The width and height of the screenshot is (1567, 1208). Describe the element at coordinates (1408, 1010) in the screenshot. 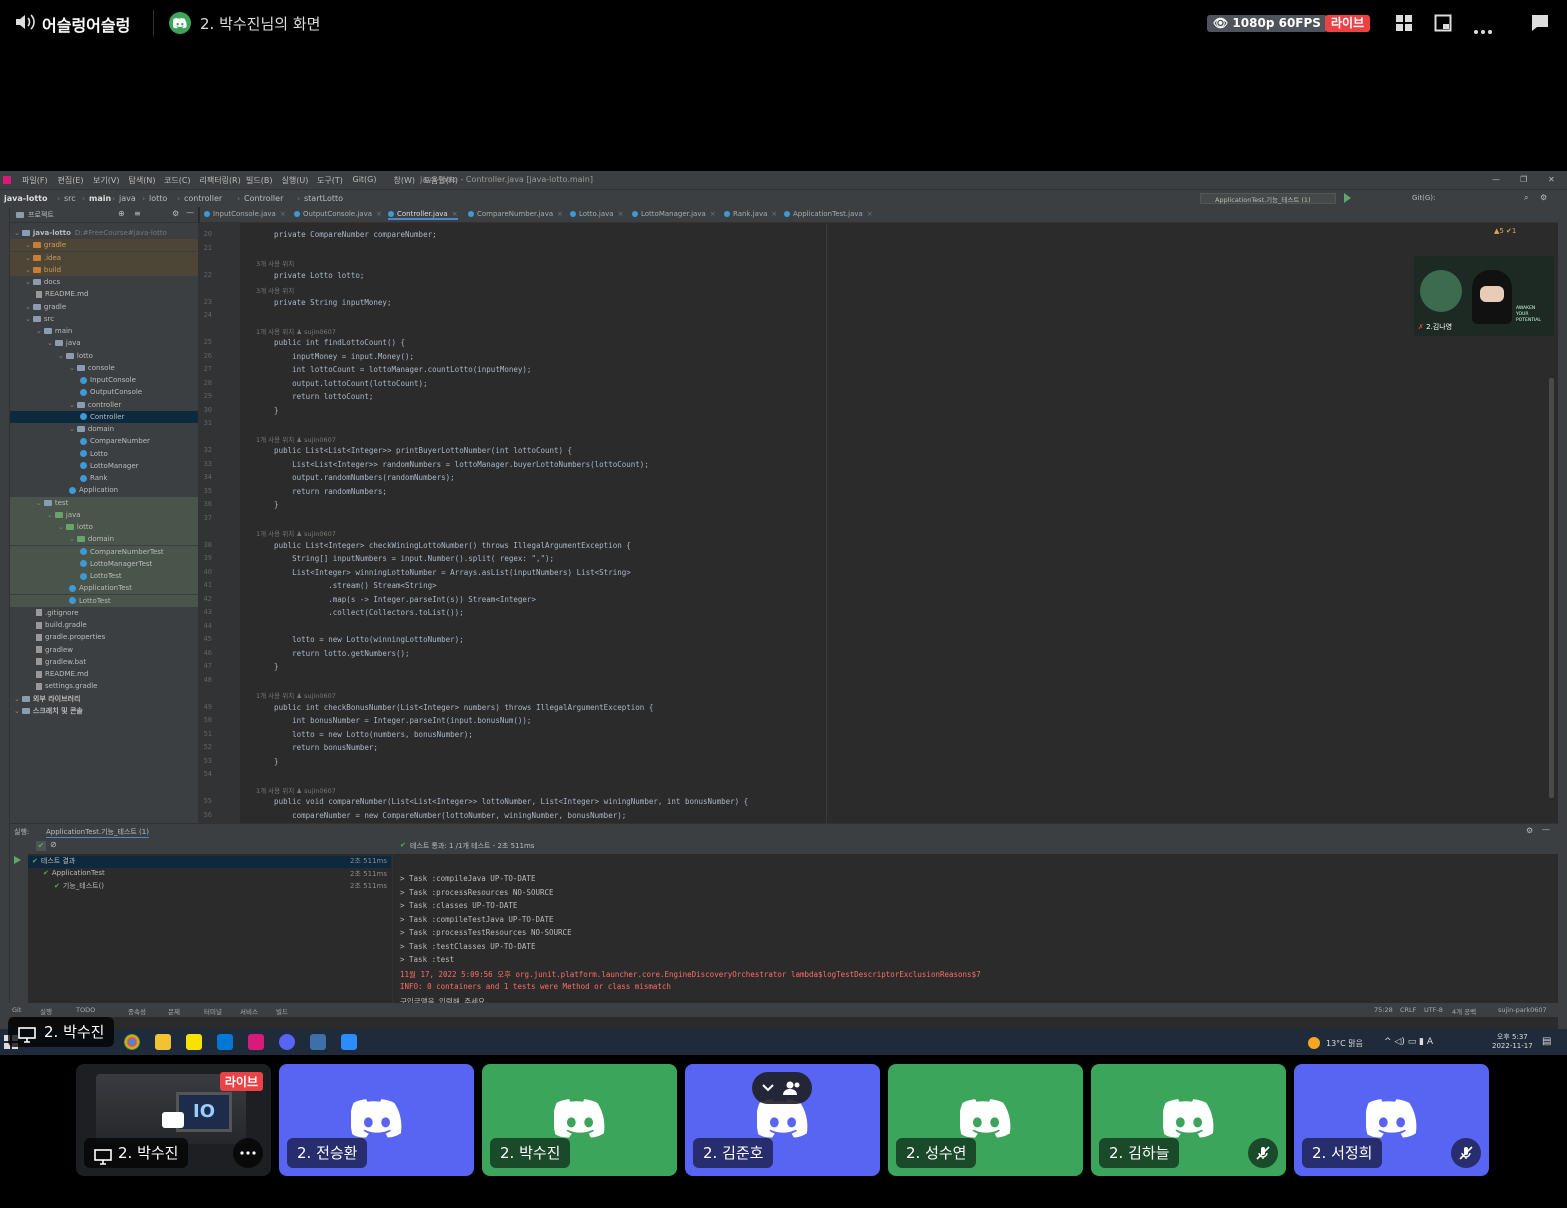

I see `status-item: CRLF` at that location.